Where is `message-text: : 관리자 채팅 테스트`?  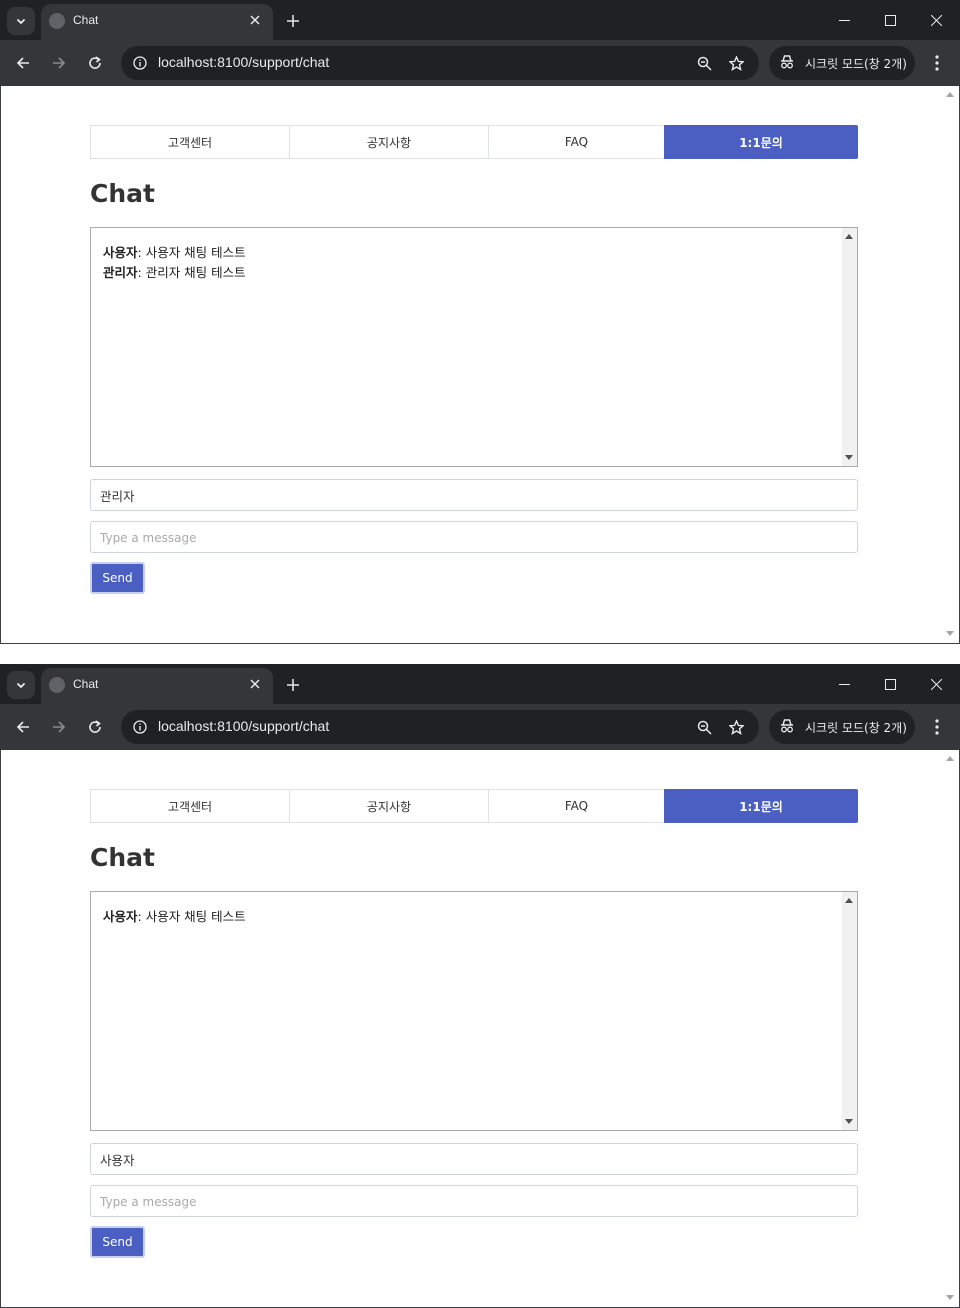
message-text: : 관리자 채팅 테스트 is located at coordinates (191, 272).